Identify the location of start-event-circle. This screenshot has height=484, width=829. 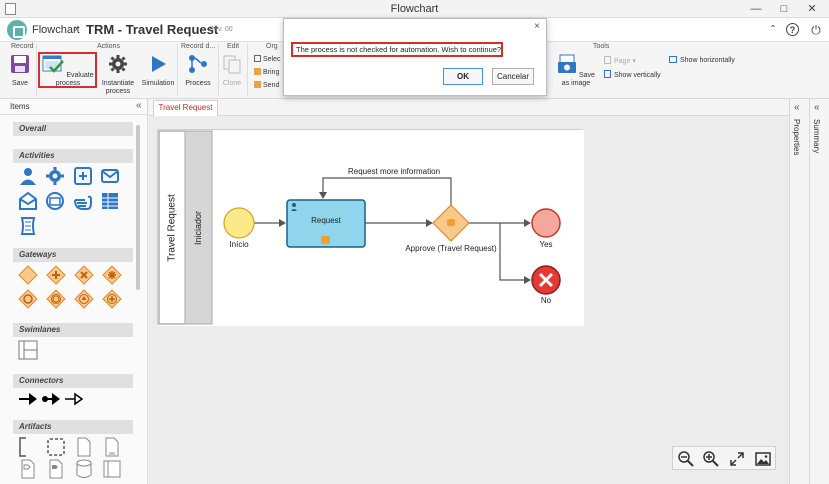
(239, 223).